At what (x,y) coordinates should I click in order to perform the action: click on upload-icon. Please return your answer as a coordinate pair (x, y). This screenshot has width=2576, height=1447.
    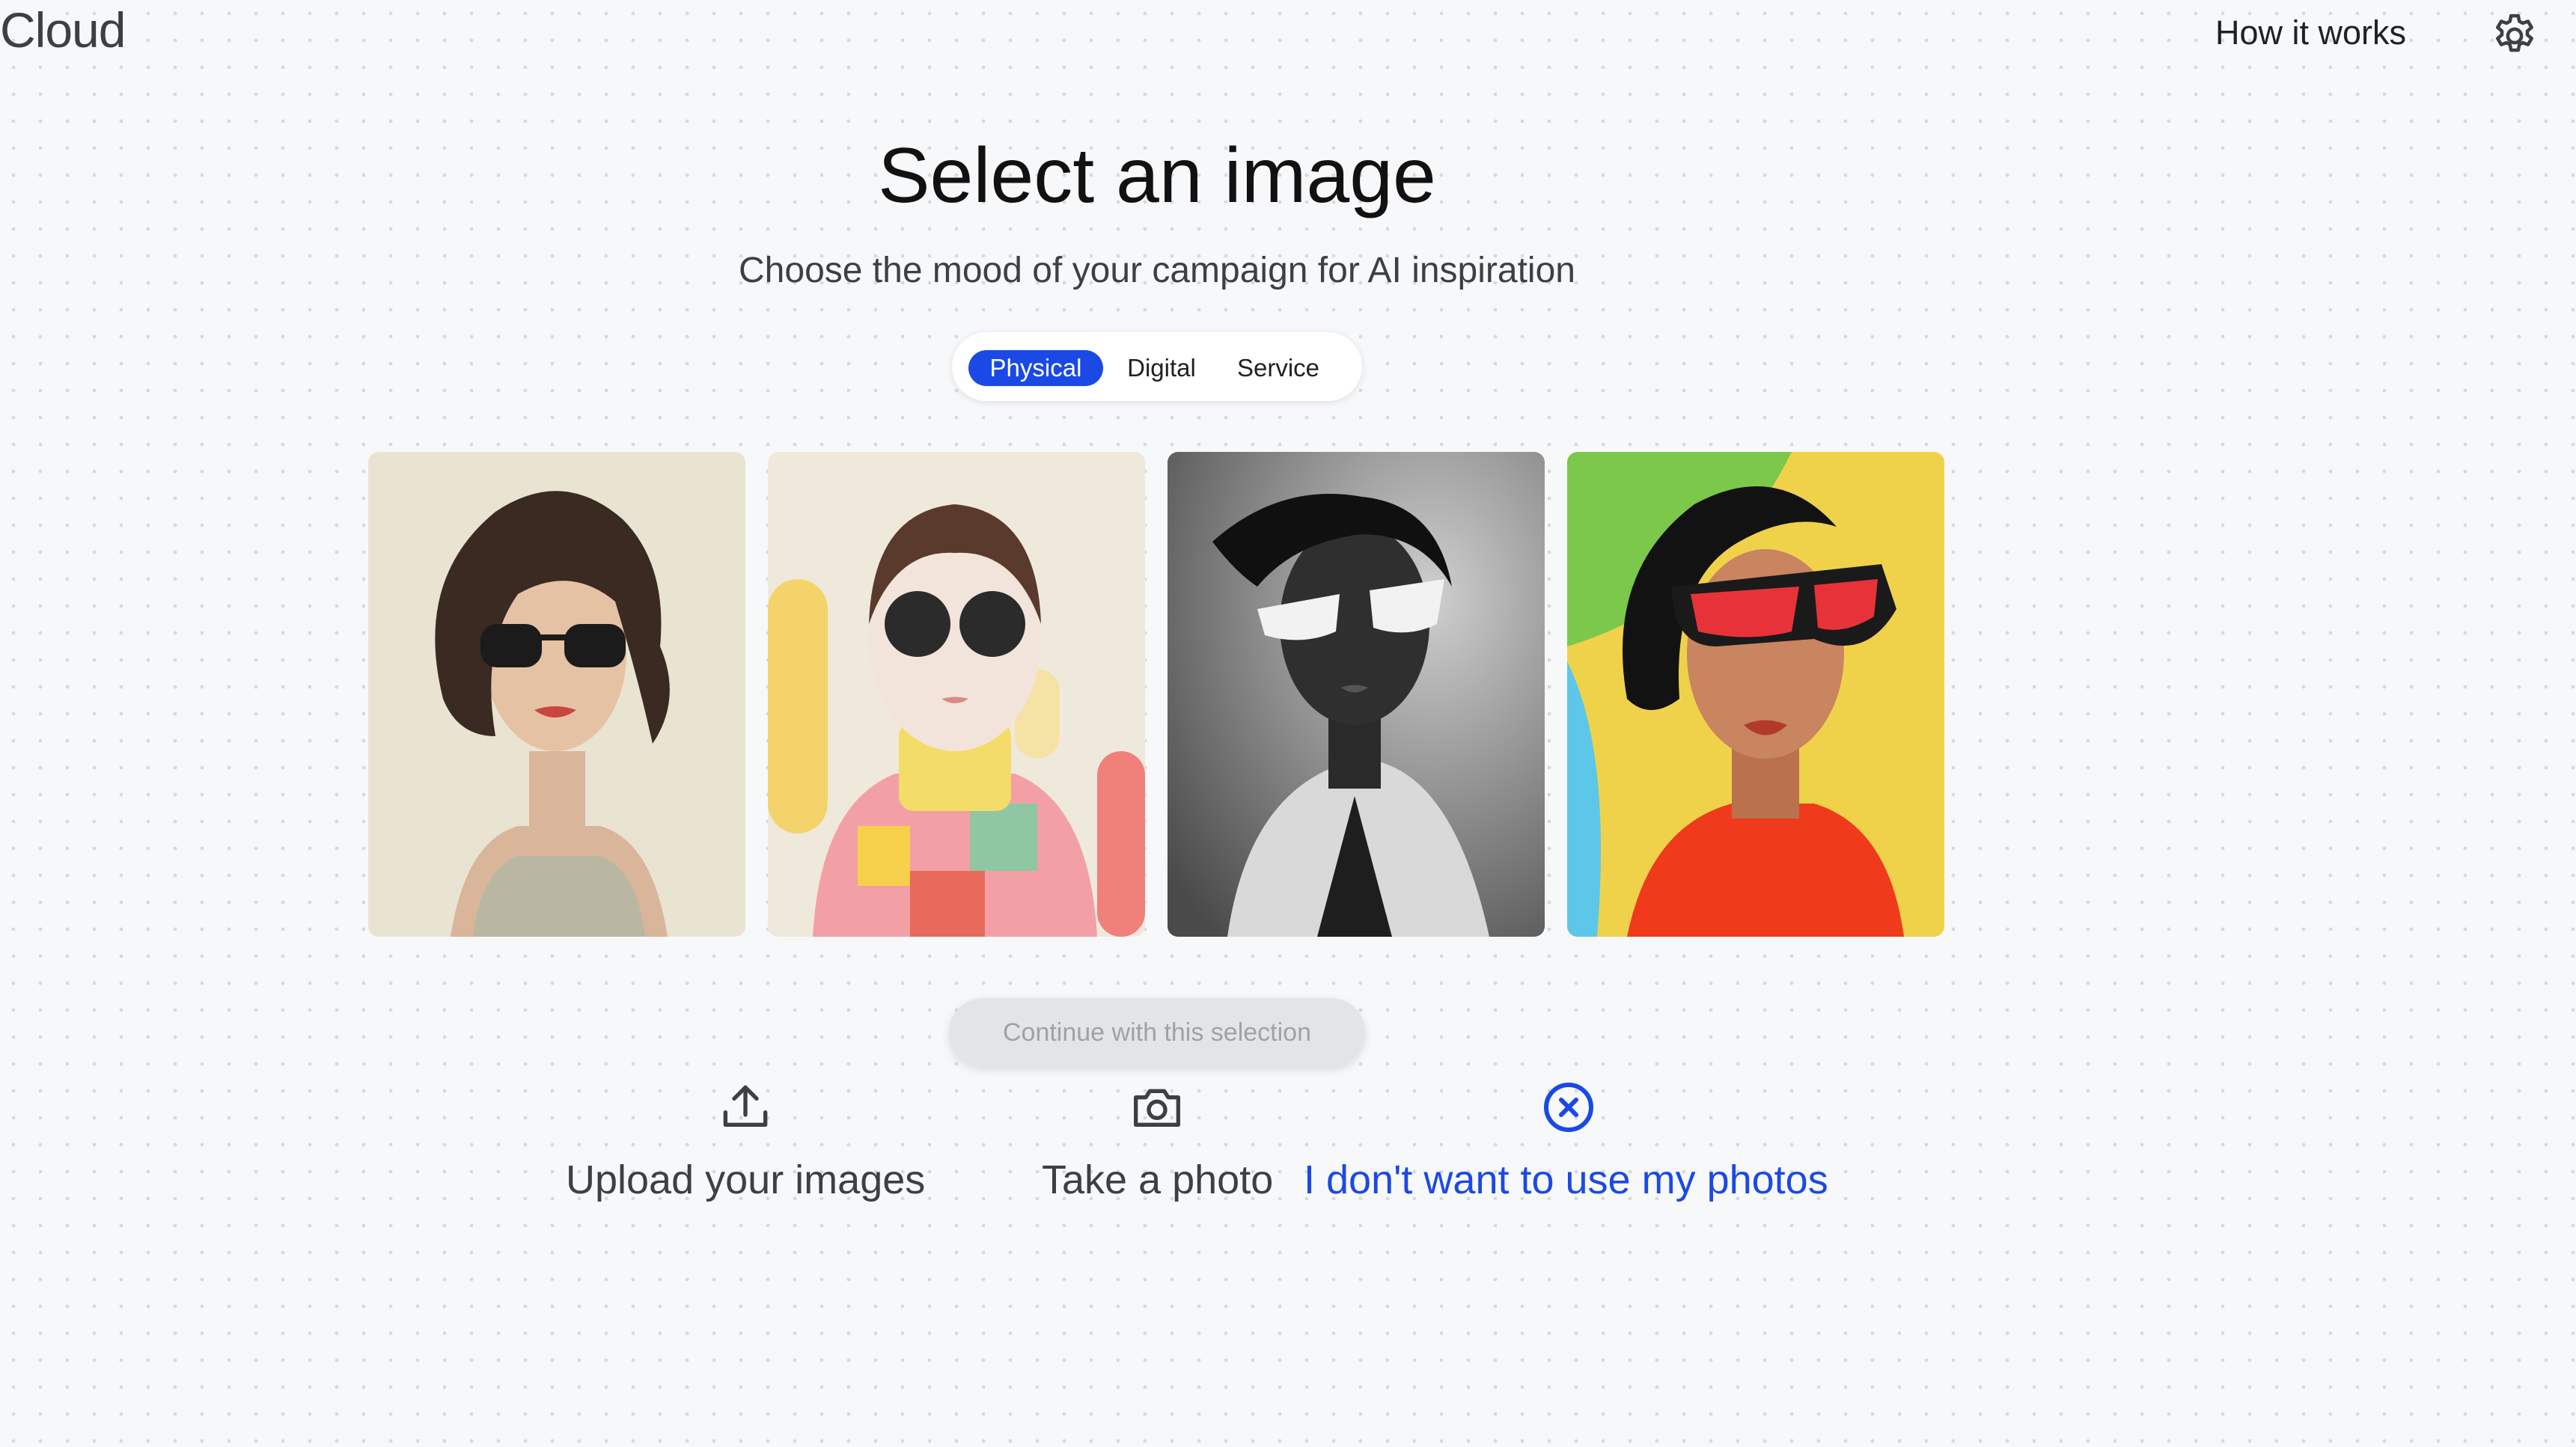
    Looking at the image, I should click on (745, 1107).